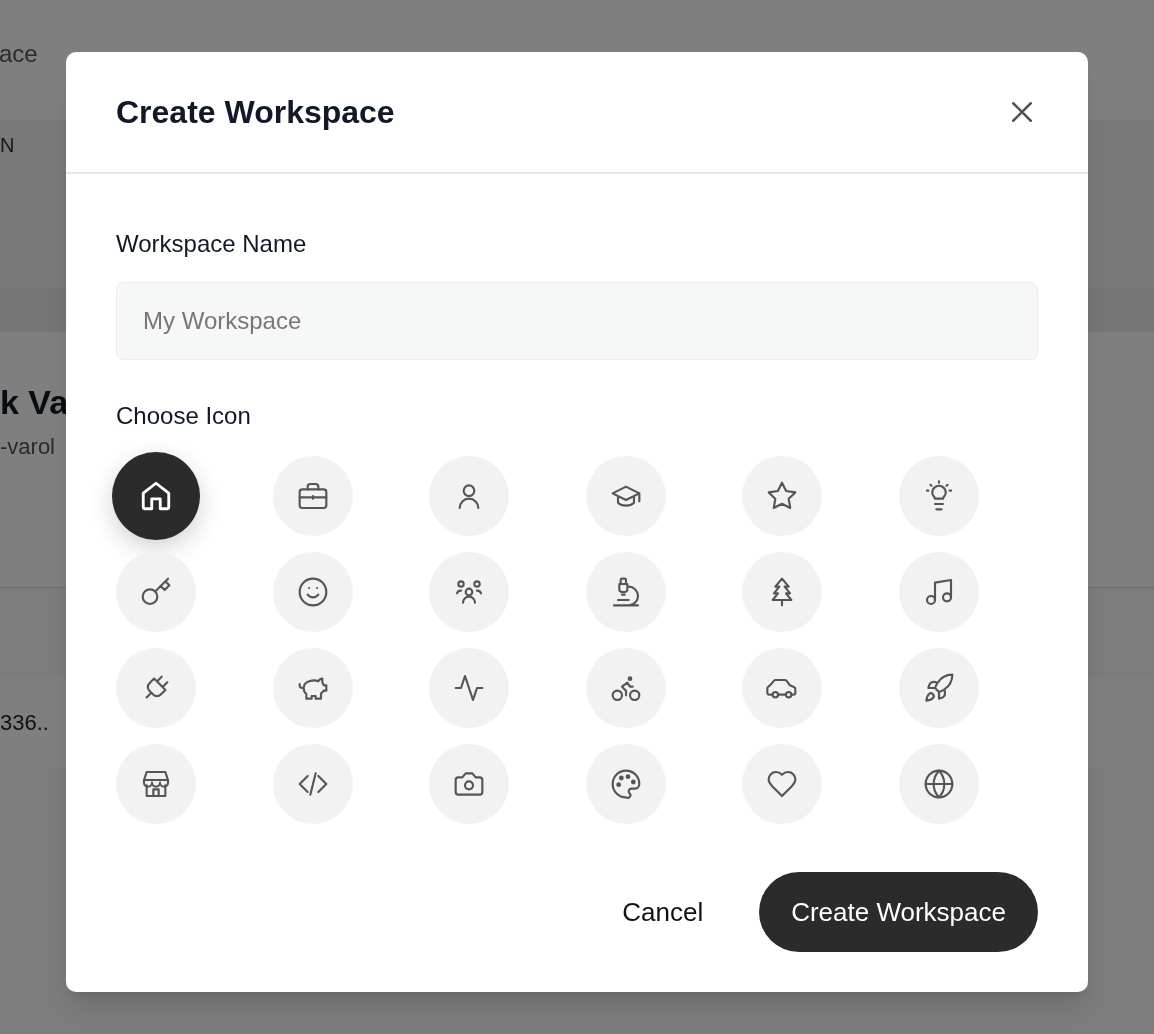  I want to click on heart-icon, so click(782, 784).